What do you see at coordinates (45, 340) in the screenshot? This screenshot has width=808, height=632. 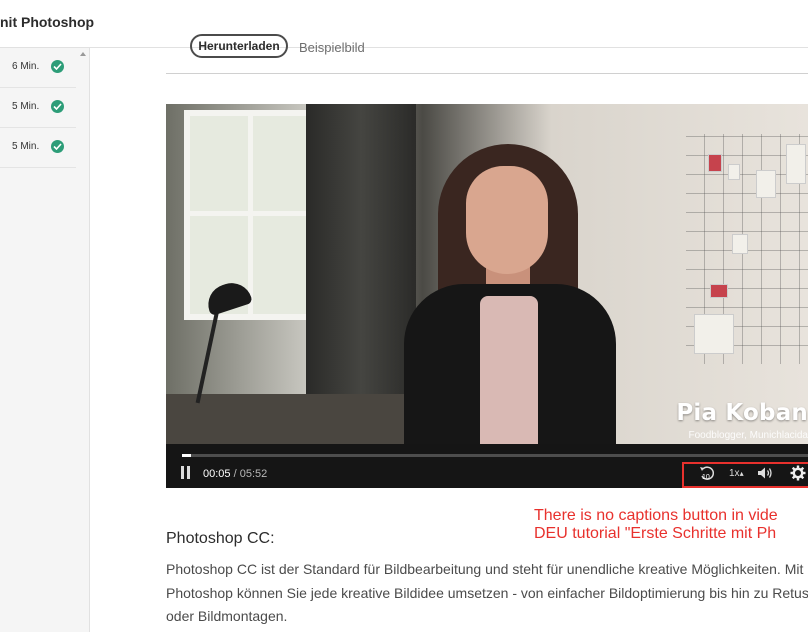 I see `lesson-sidebar: 6 Min. 5 Min. 5 Min.` at bounding box center [45, 340].